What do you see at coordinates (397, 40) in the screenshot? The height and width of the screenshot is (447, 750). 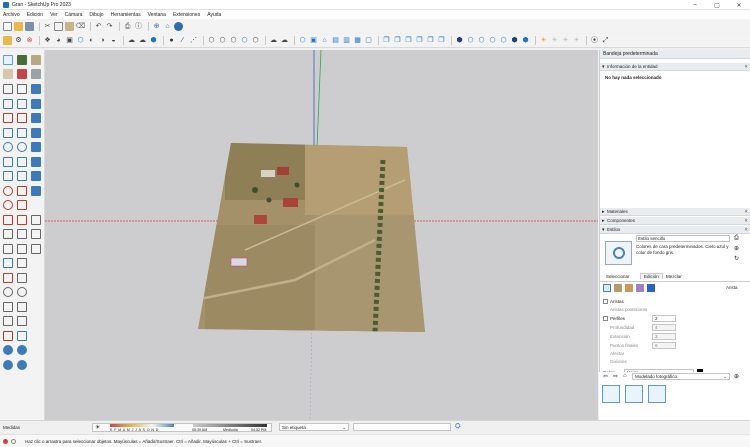 I see `solid-intersect-icon: ❐` at bounding box center [397, 40].